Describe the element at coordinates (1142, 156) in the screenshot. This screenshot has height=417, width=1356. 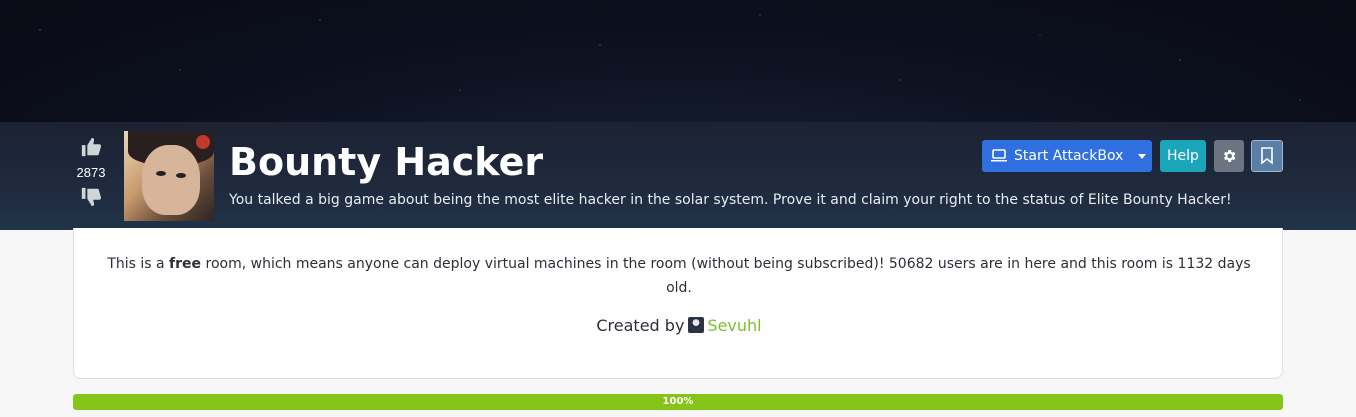
I see `caret-down-icon` at that location.